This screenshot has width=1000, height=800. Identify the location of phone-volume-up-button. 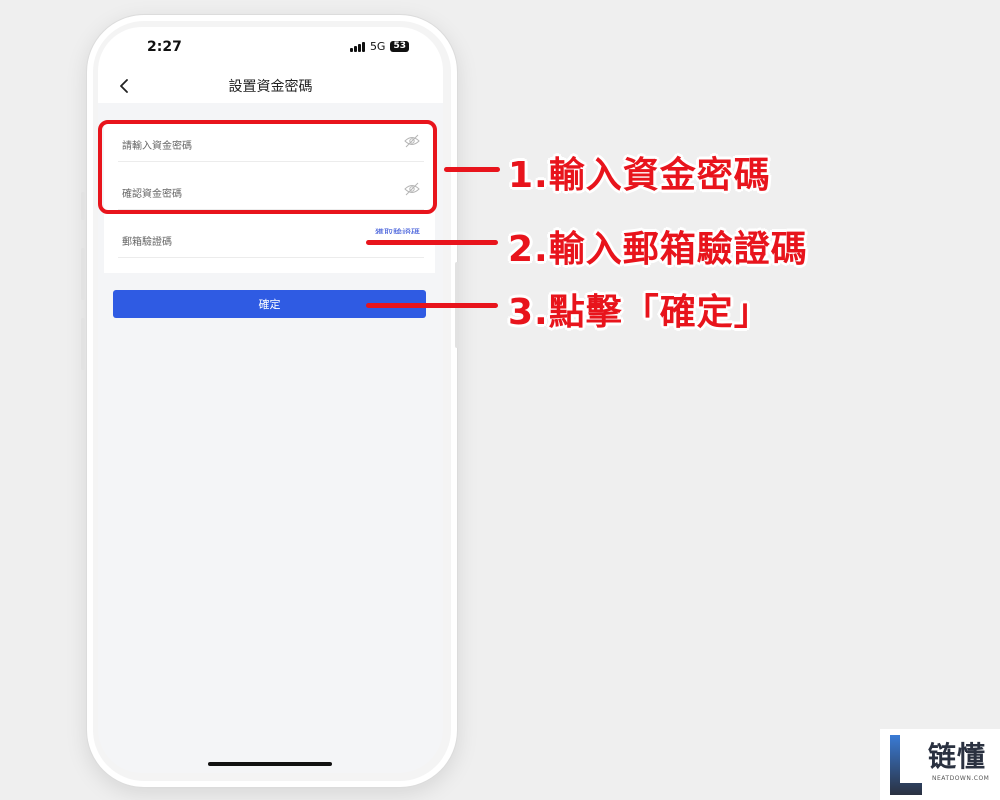
(83, 274).